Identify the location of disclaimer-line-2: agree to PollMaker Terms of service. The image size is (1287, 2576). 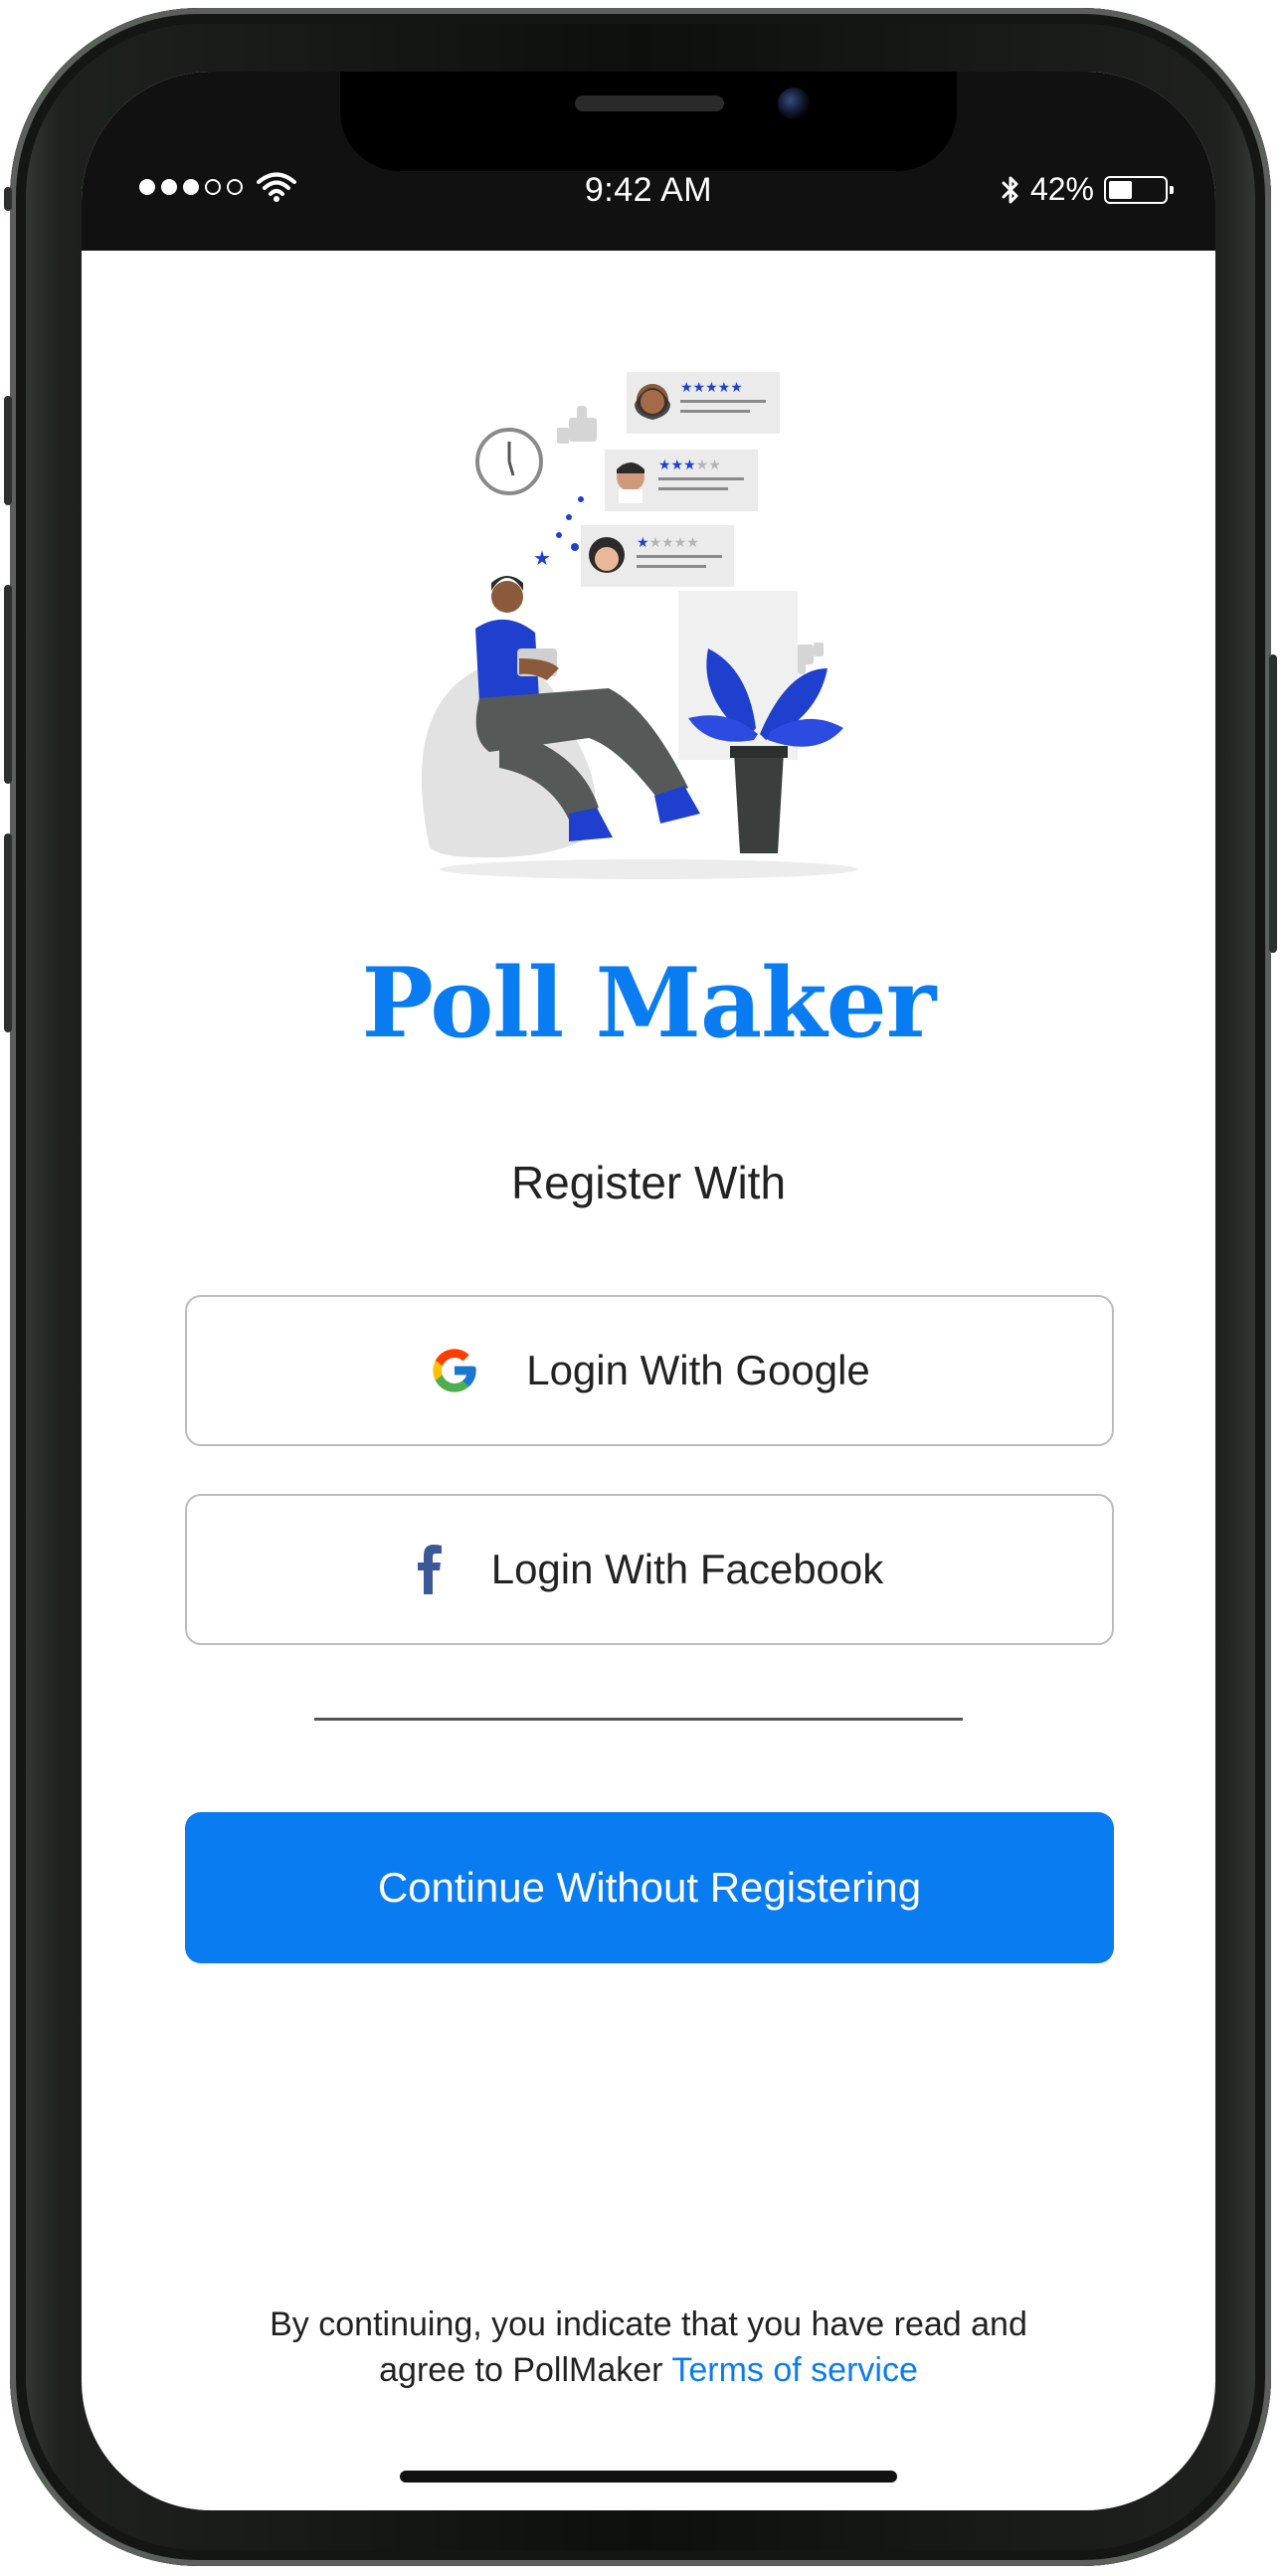
(648, 2370).